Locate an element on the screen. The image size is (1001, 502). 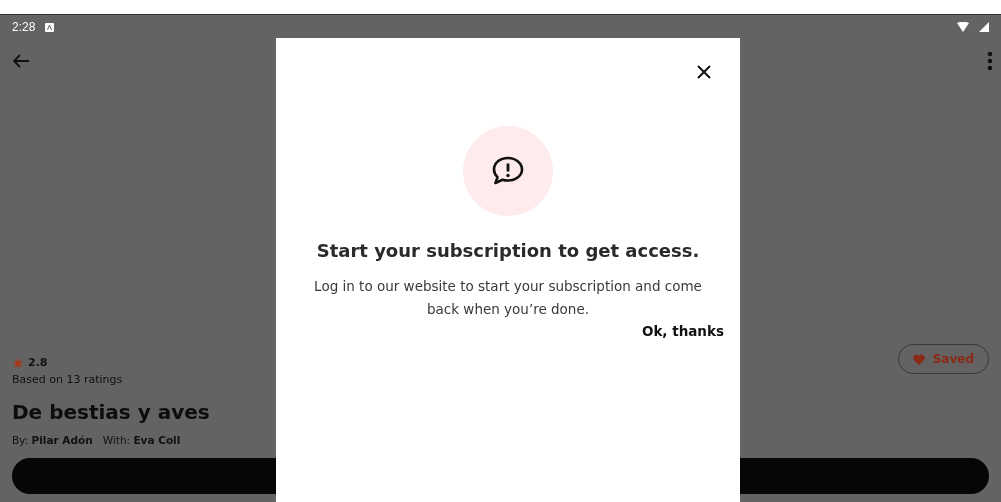
book-credits: By: Pilar Adón With: Eva Coll is located at coordinates (97, 440).